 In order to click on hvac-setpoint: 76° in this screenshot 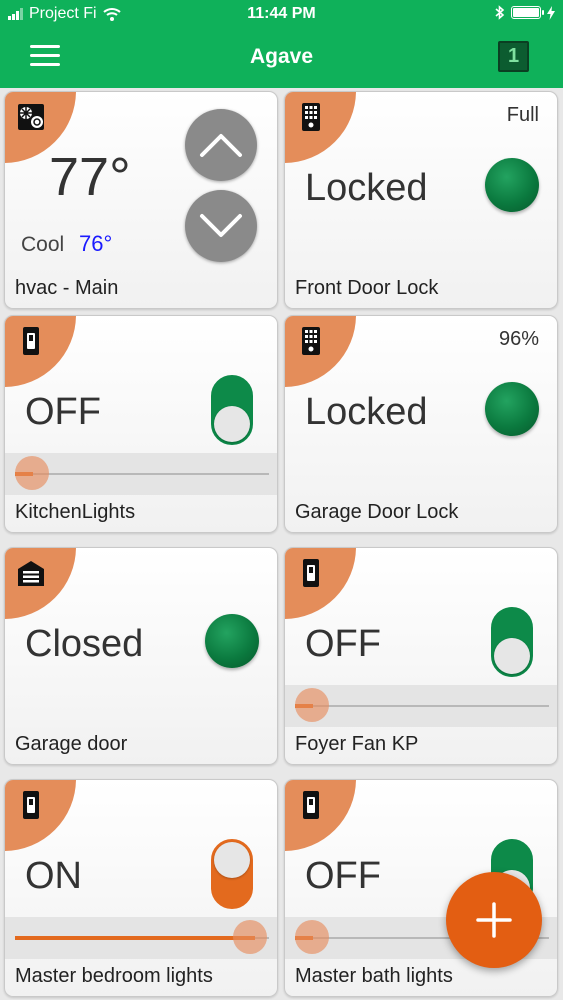, I will do `click(96, 243)`.